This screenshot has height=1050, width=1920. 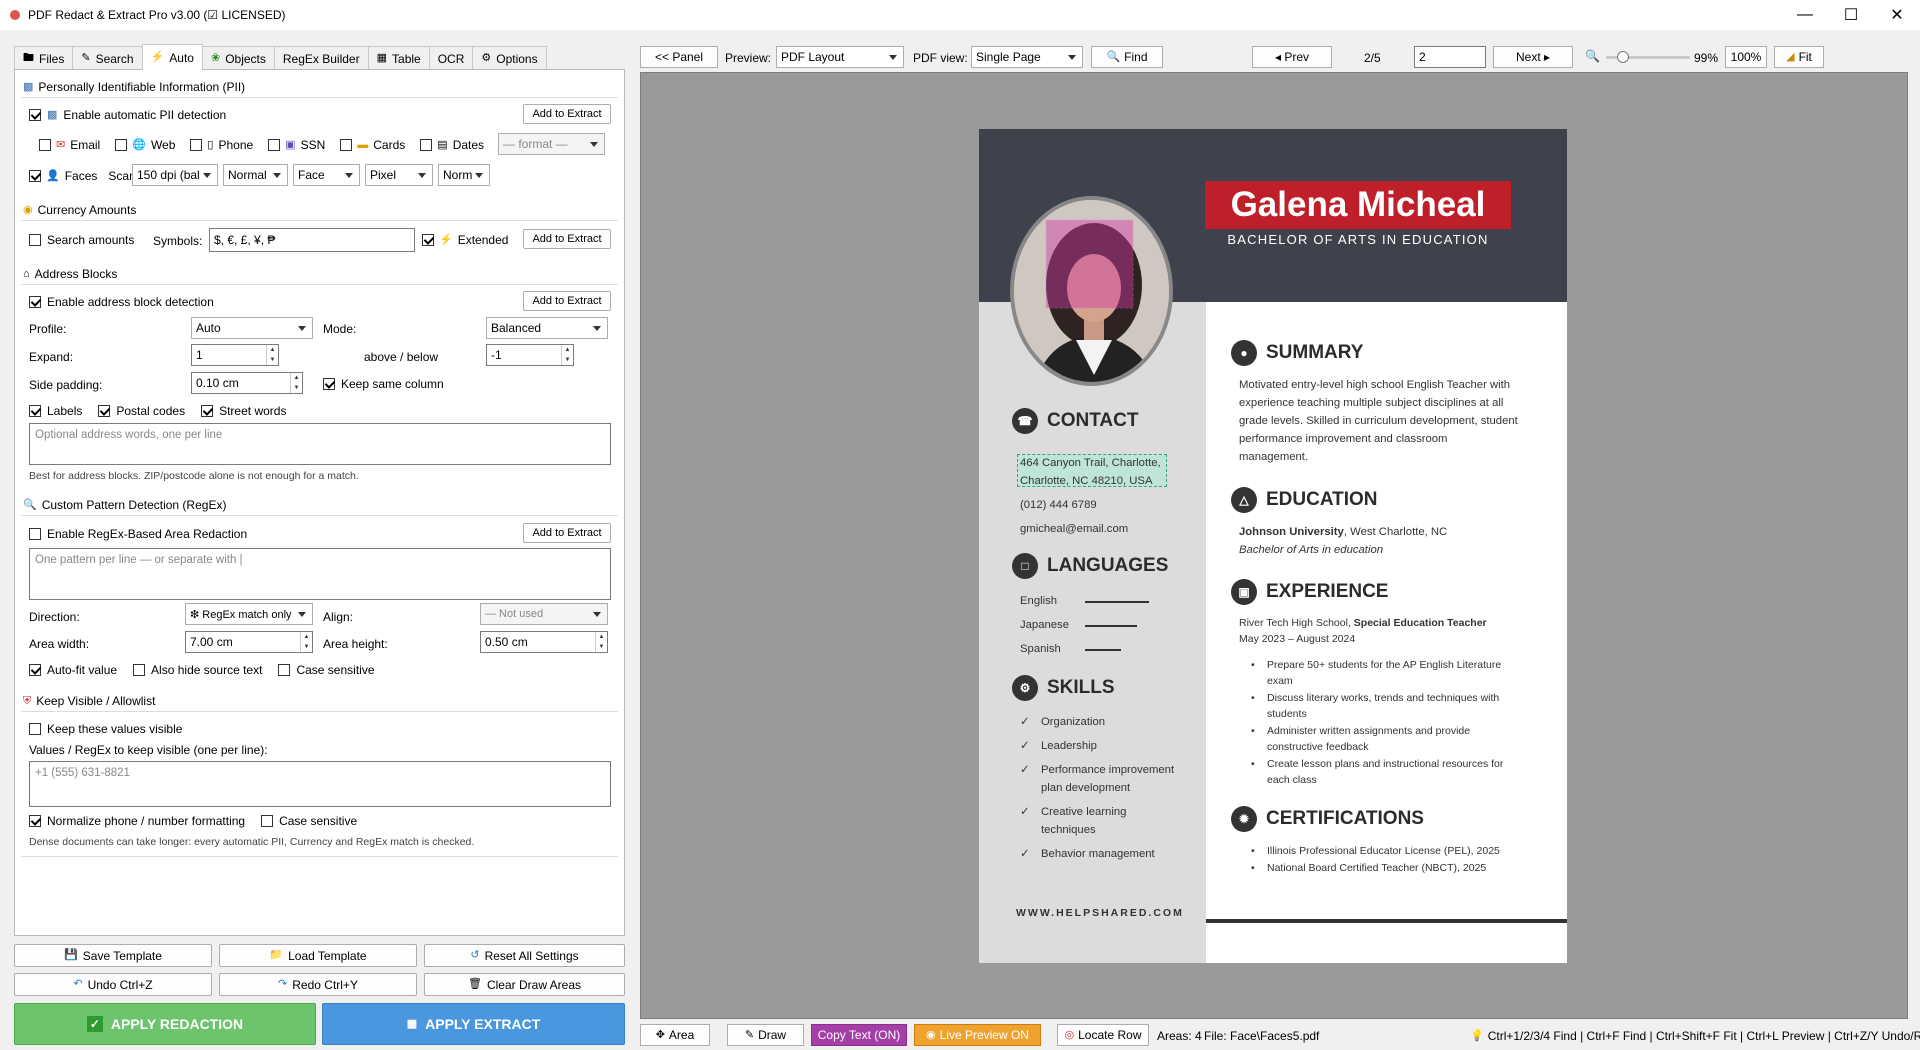 I want to click on address-words-textarea: Optional address words, one per line, so click(x=320, y=444).